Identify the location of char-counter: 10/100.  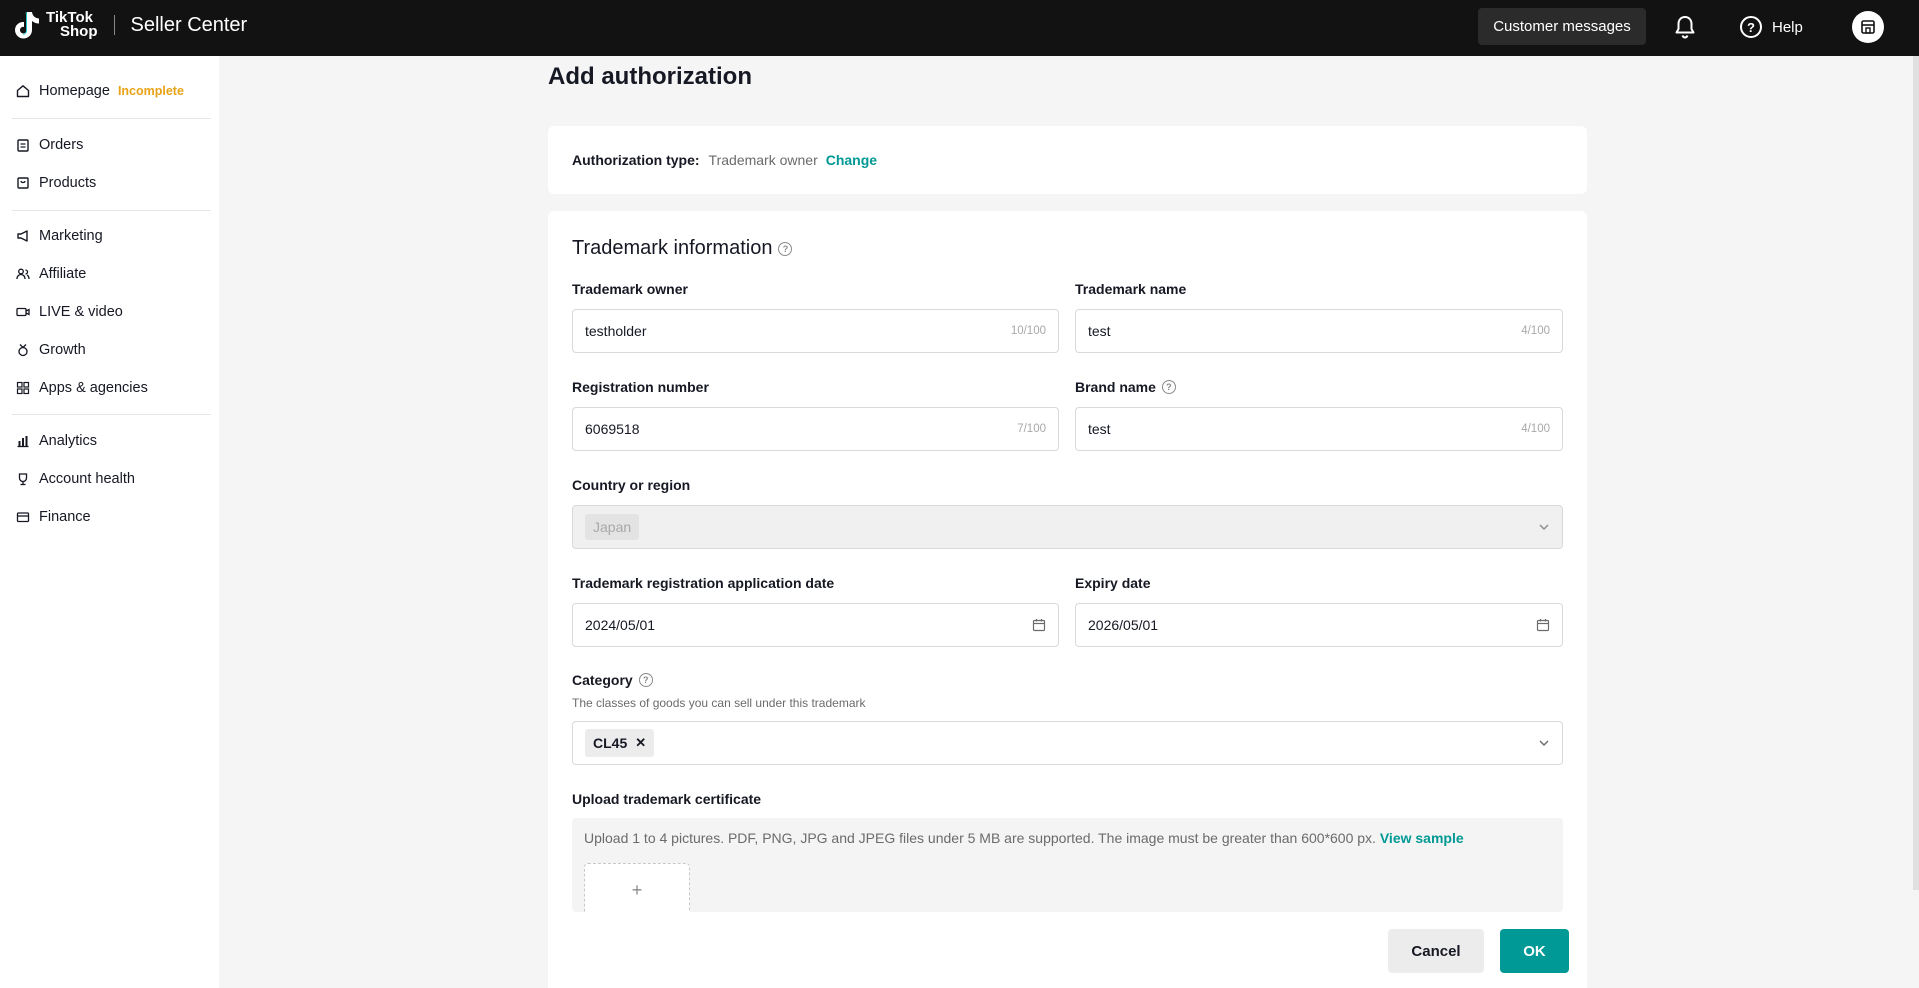
(1028, 331).